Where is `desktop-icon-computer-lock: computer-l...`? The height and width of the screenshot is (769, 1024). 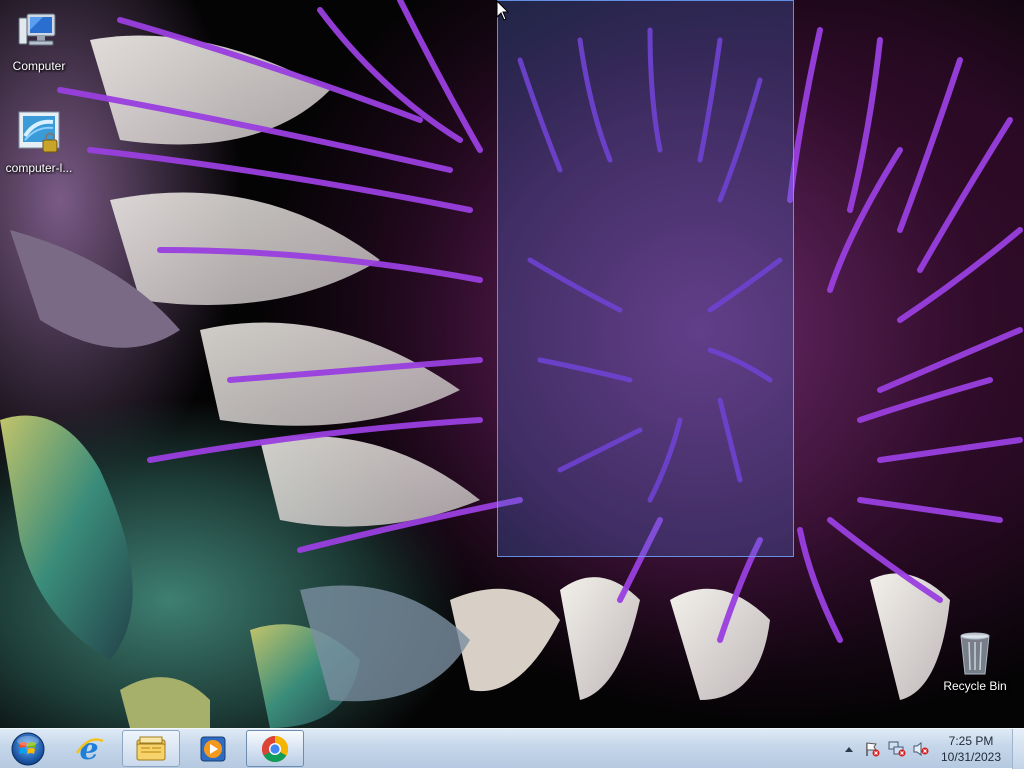 desktop-icon-computer-lock: computer-l... is located at coordinates (39, 142).